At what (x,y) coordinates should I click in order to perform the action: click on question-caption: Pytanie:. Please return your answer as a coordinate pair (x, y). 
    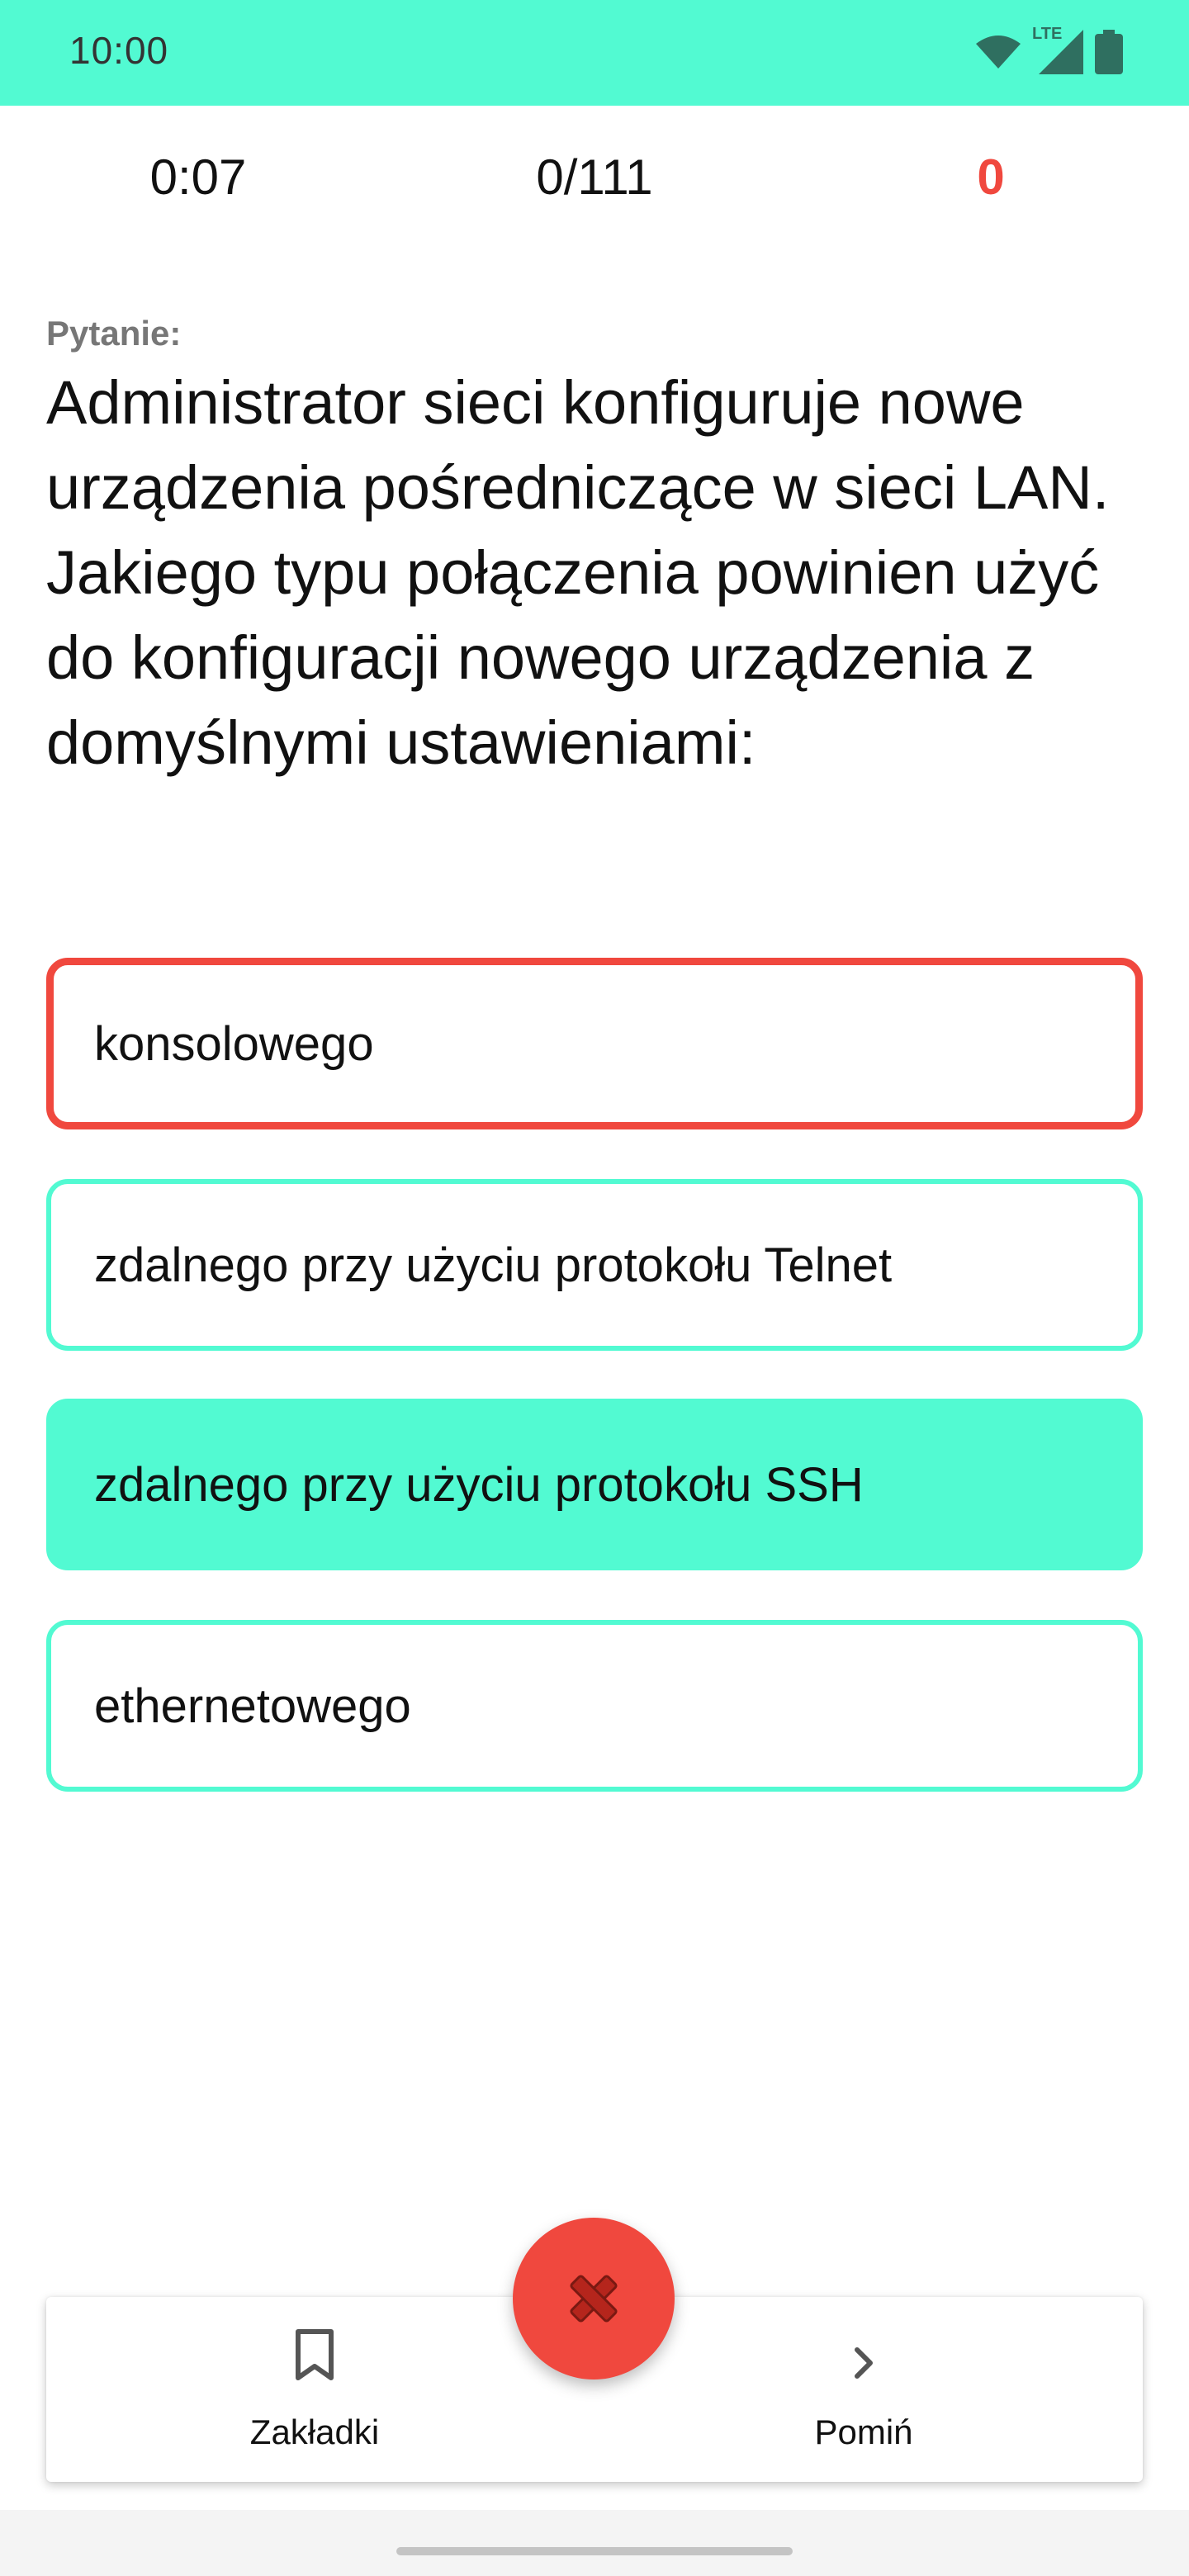
    Looking at the image, I should click on (114, 333).